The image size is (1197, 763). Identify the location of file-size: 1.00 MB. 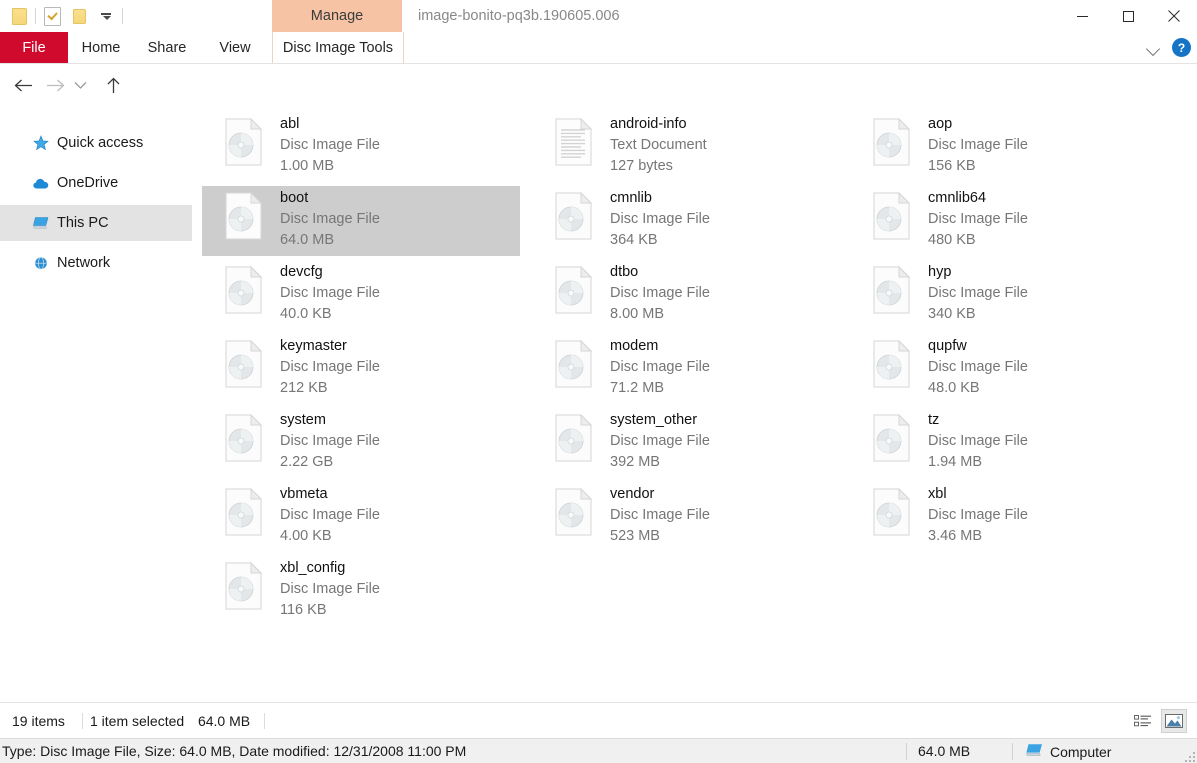
(307, 166).